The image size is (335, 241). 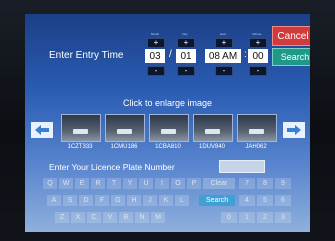 What do you see at coordinates (242, 166) in the screenshot?
I see `plate-input` at bounding box center [242, 166].